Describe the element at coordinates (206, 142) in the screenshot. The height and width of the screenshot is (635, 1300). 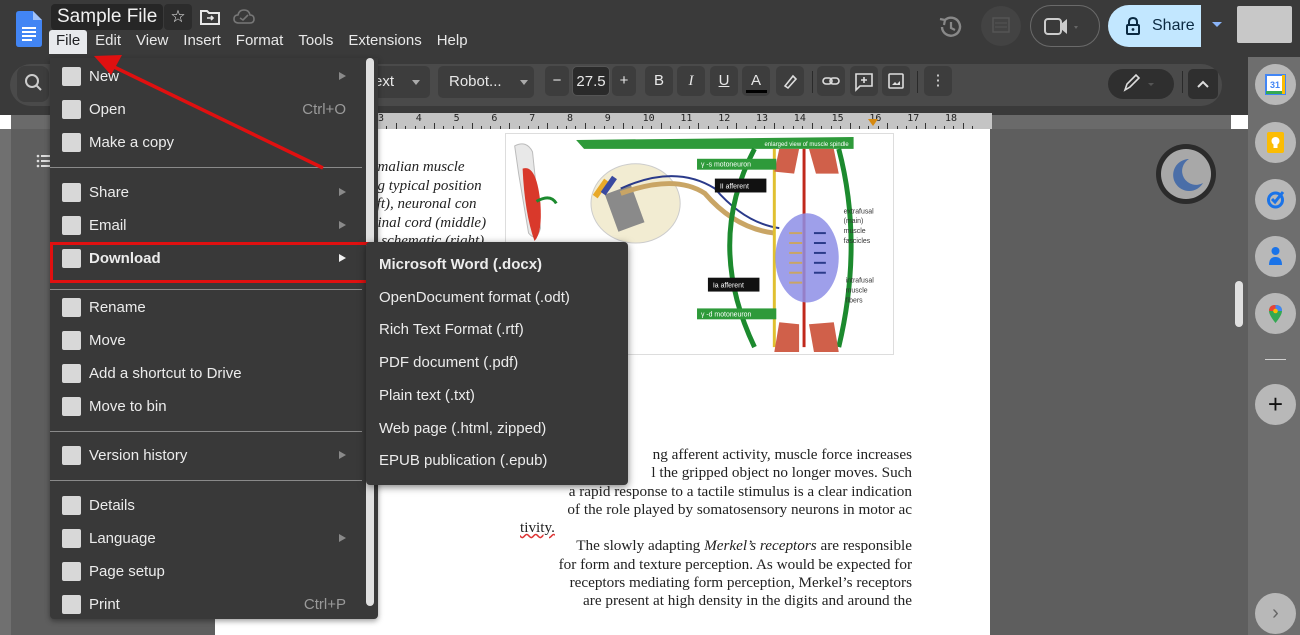
I see `file-menu-item-make-a-copy: Make a copy` at that location.